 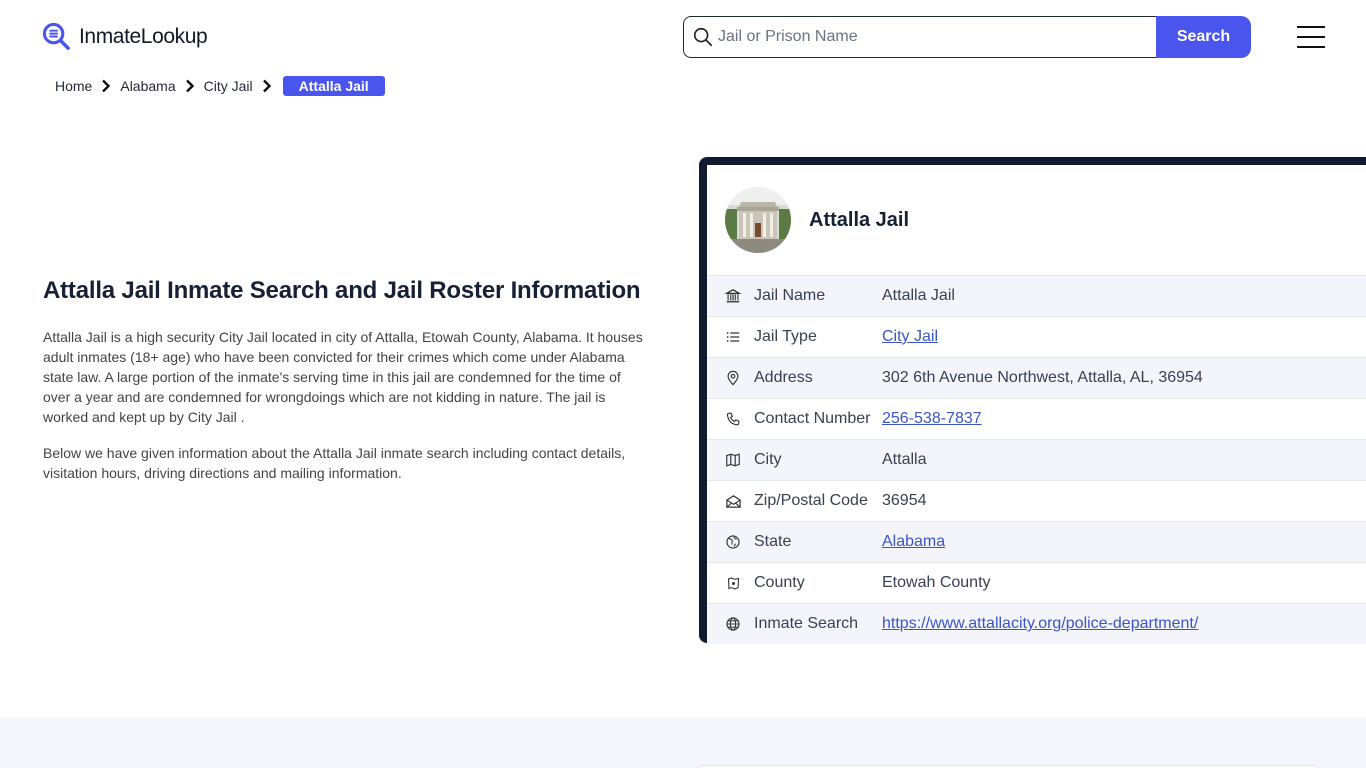 What do you see at coordinates (806, 623) in the screenshot?
I see `row-label: Inmate Search` at bounding box center [806, 623].